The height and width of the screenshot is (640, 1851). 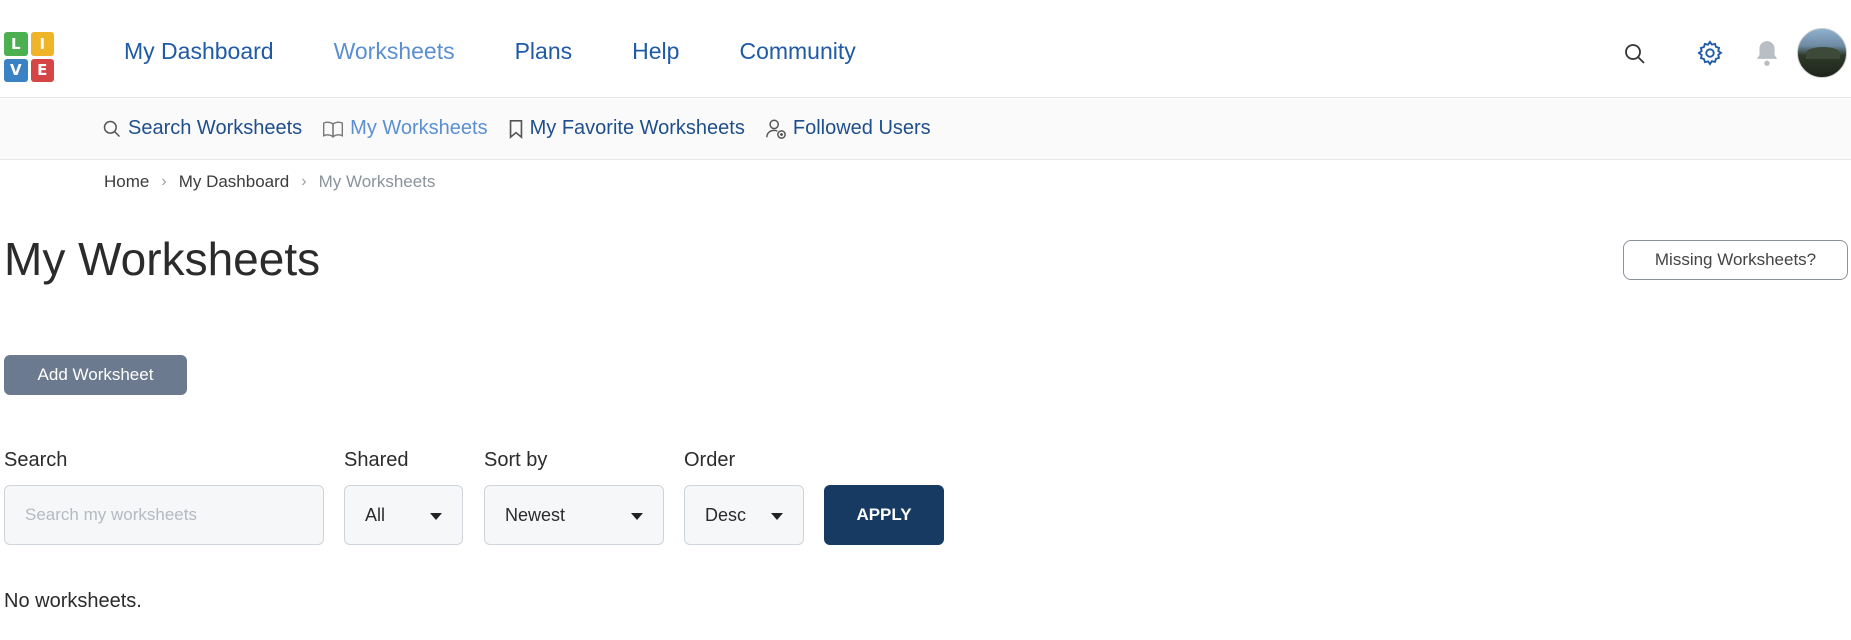 What do you see at coordinates (775, 129) in the screenshot?
I see `user-follow-icon` at bounding box center [775, 129].